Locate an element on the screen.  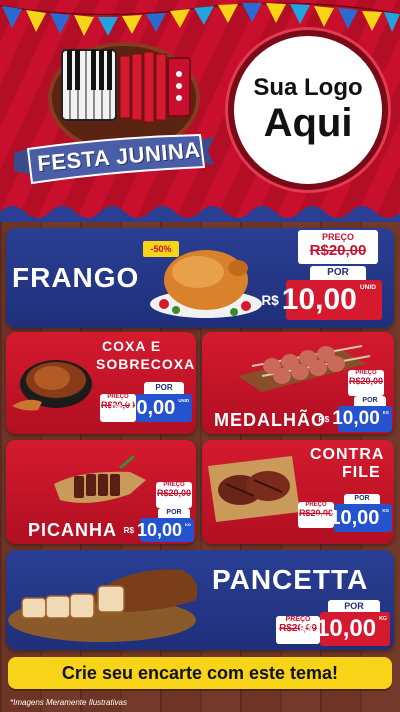
pancetta-board-icon is located at coordinates (103, 605).